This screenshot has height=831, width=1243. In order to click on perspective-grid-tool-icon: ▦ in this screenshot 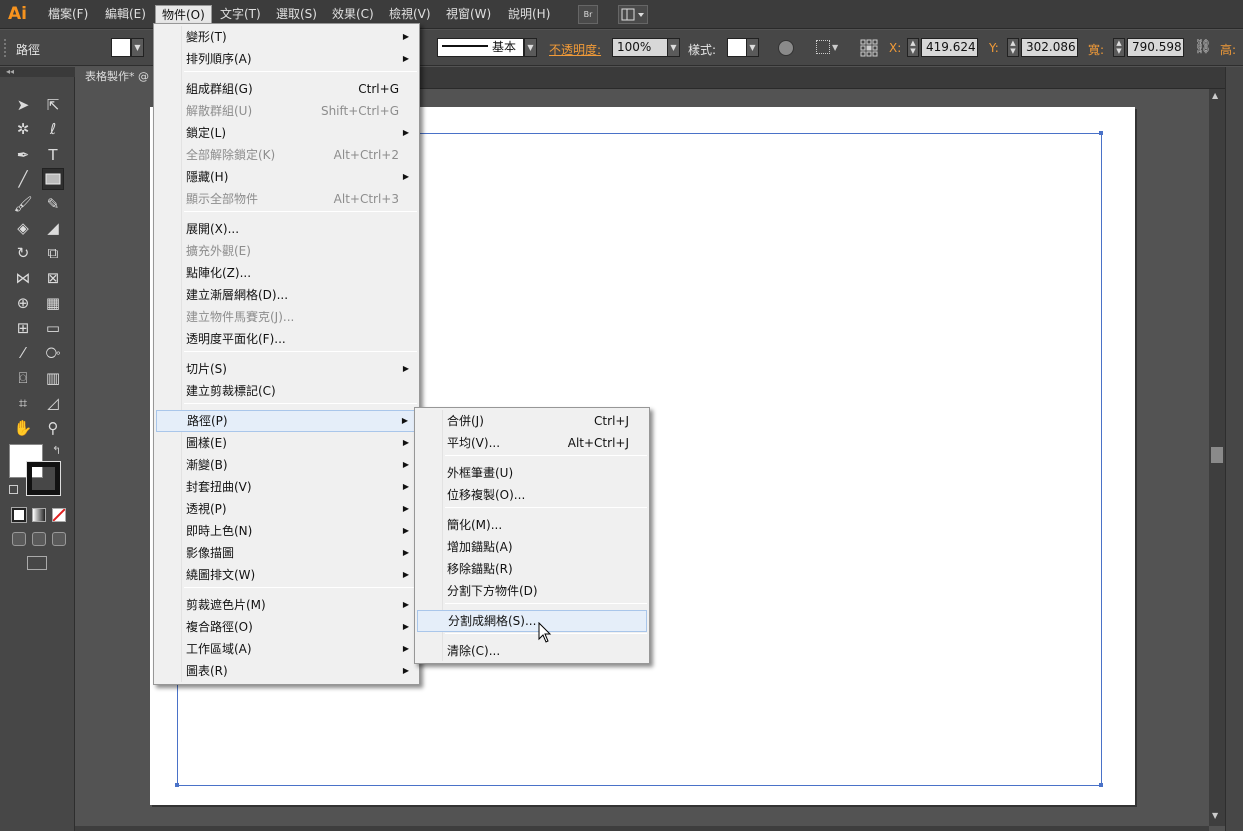, I will do `click(53, 303)`.